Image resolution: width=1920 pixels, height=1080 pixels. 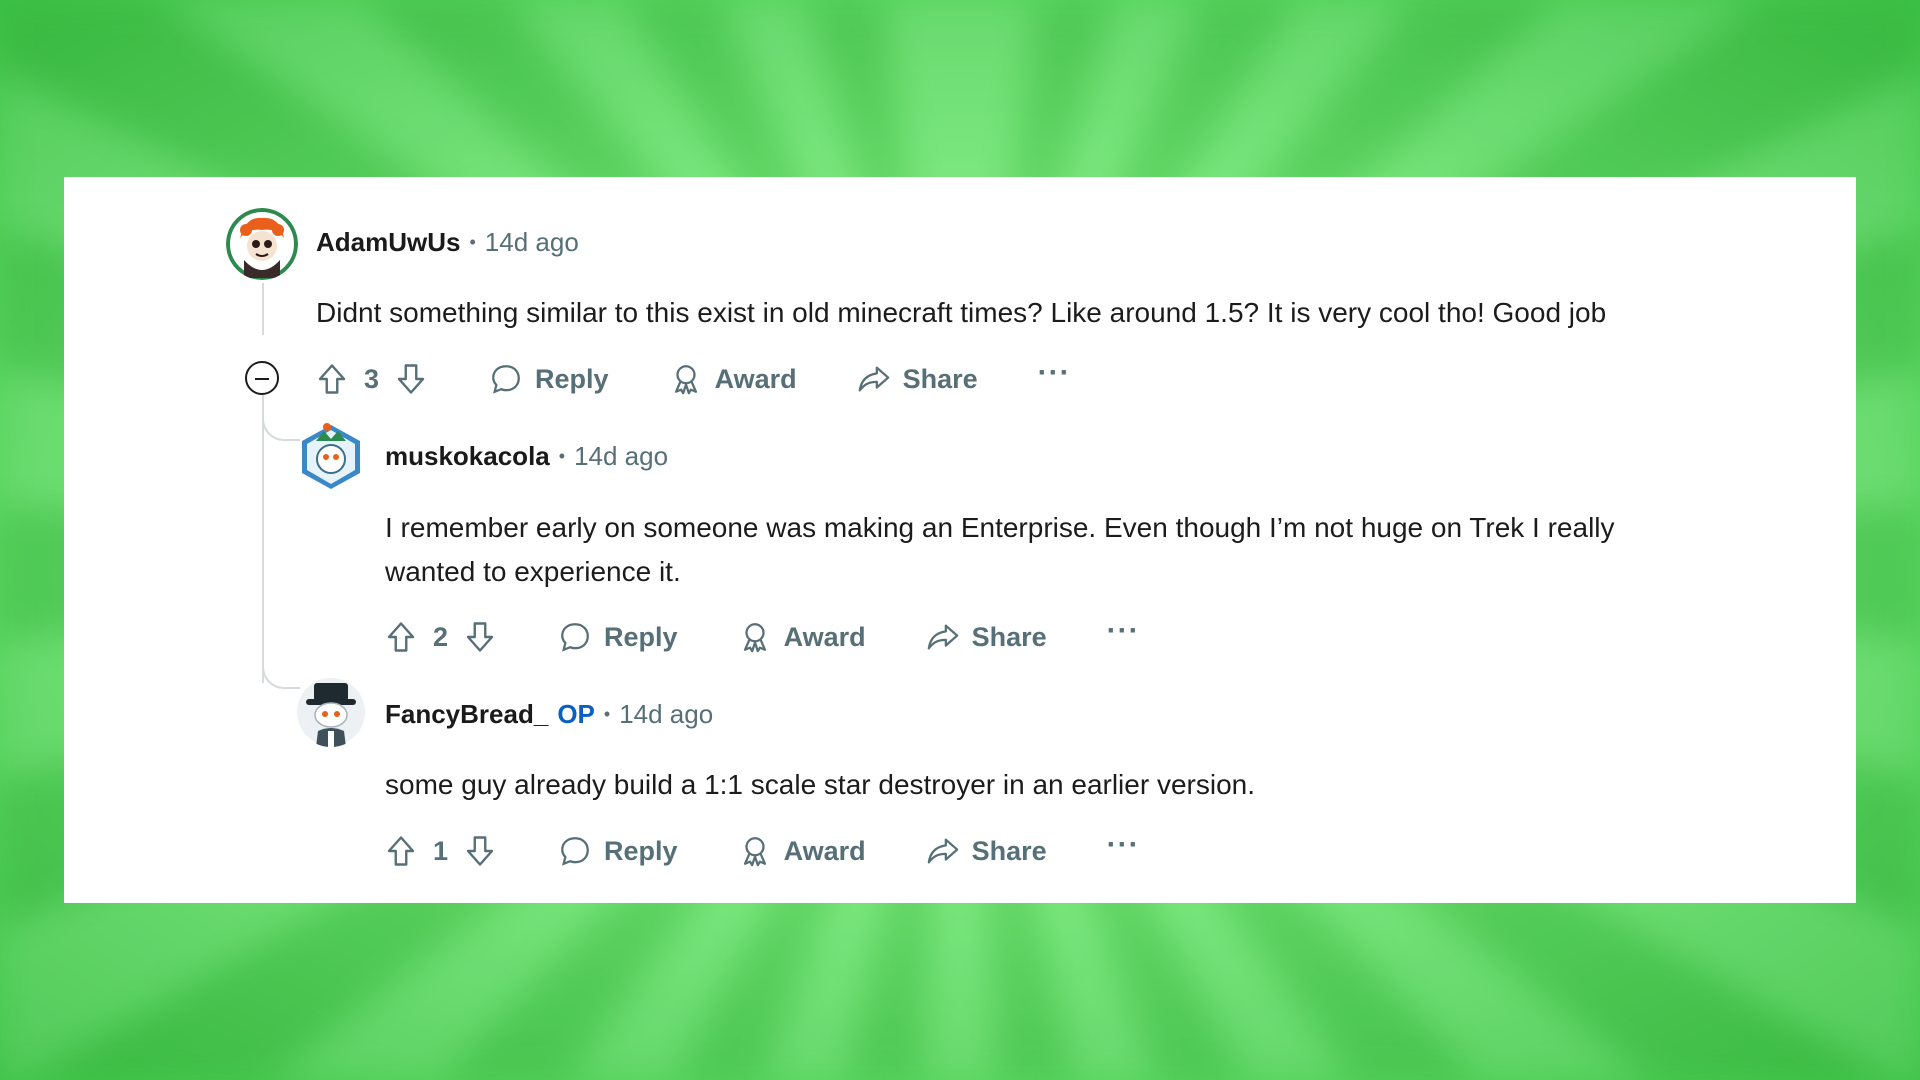 What do you see at coordinates (576, 714) in the screenshot?
I see `op-badge: OP` at bounding box center [576, 714].